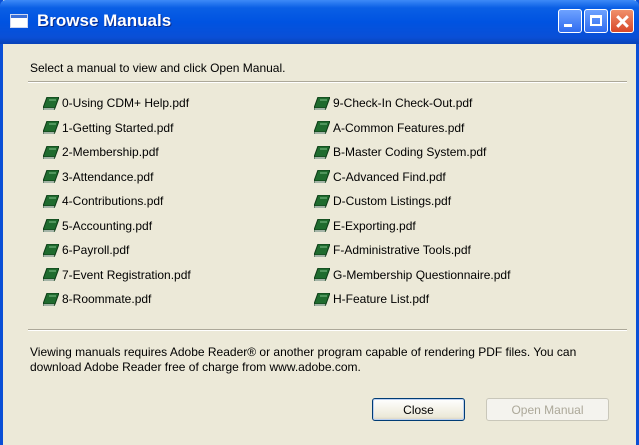 Image resolution: width=639 pixels, height=445 pixels. I want to click on window-title: Browse Manuals, so click(104, 20).